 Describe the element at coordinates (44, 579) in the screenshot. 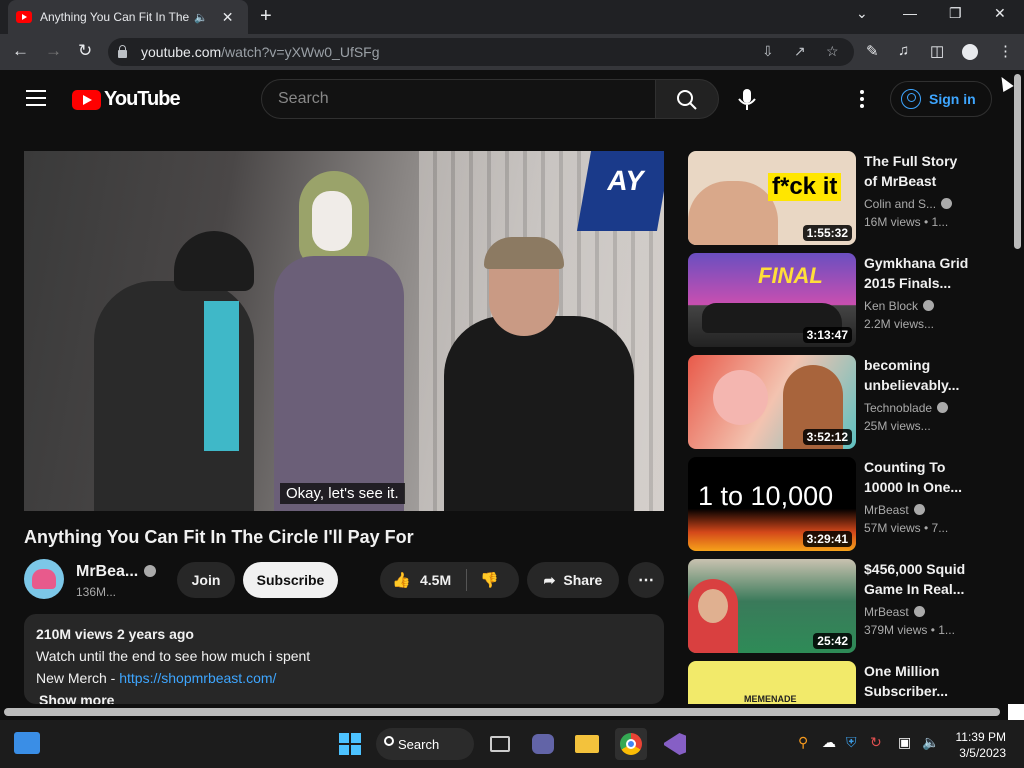

I see `channel-avatar` at that location.